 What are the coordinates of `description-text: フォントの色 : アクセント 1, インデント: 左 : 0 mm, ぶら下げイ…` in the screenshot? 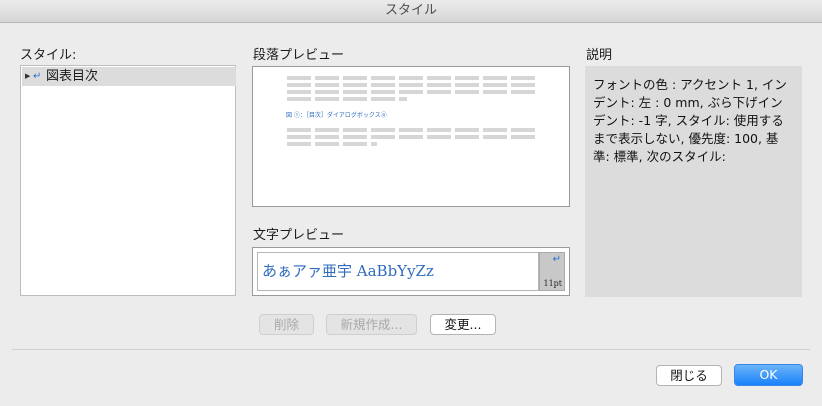 It's located at (690, 120).